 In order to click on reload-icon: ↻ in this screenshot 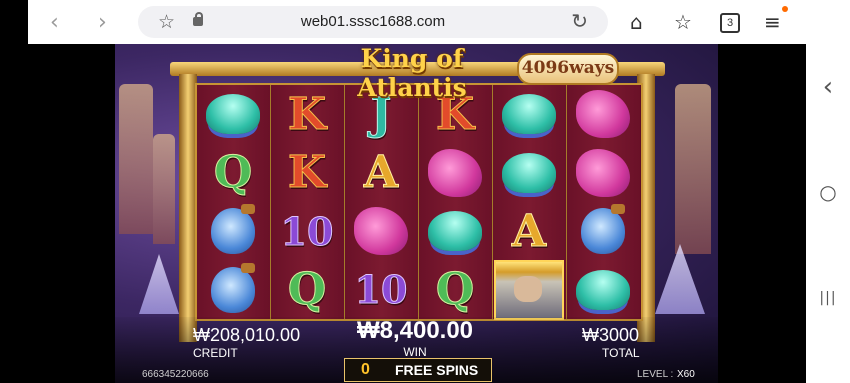, I will do `click(579, 21)`.